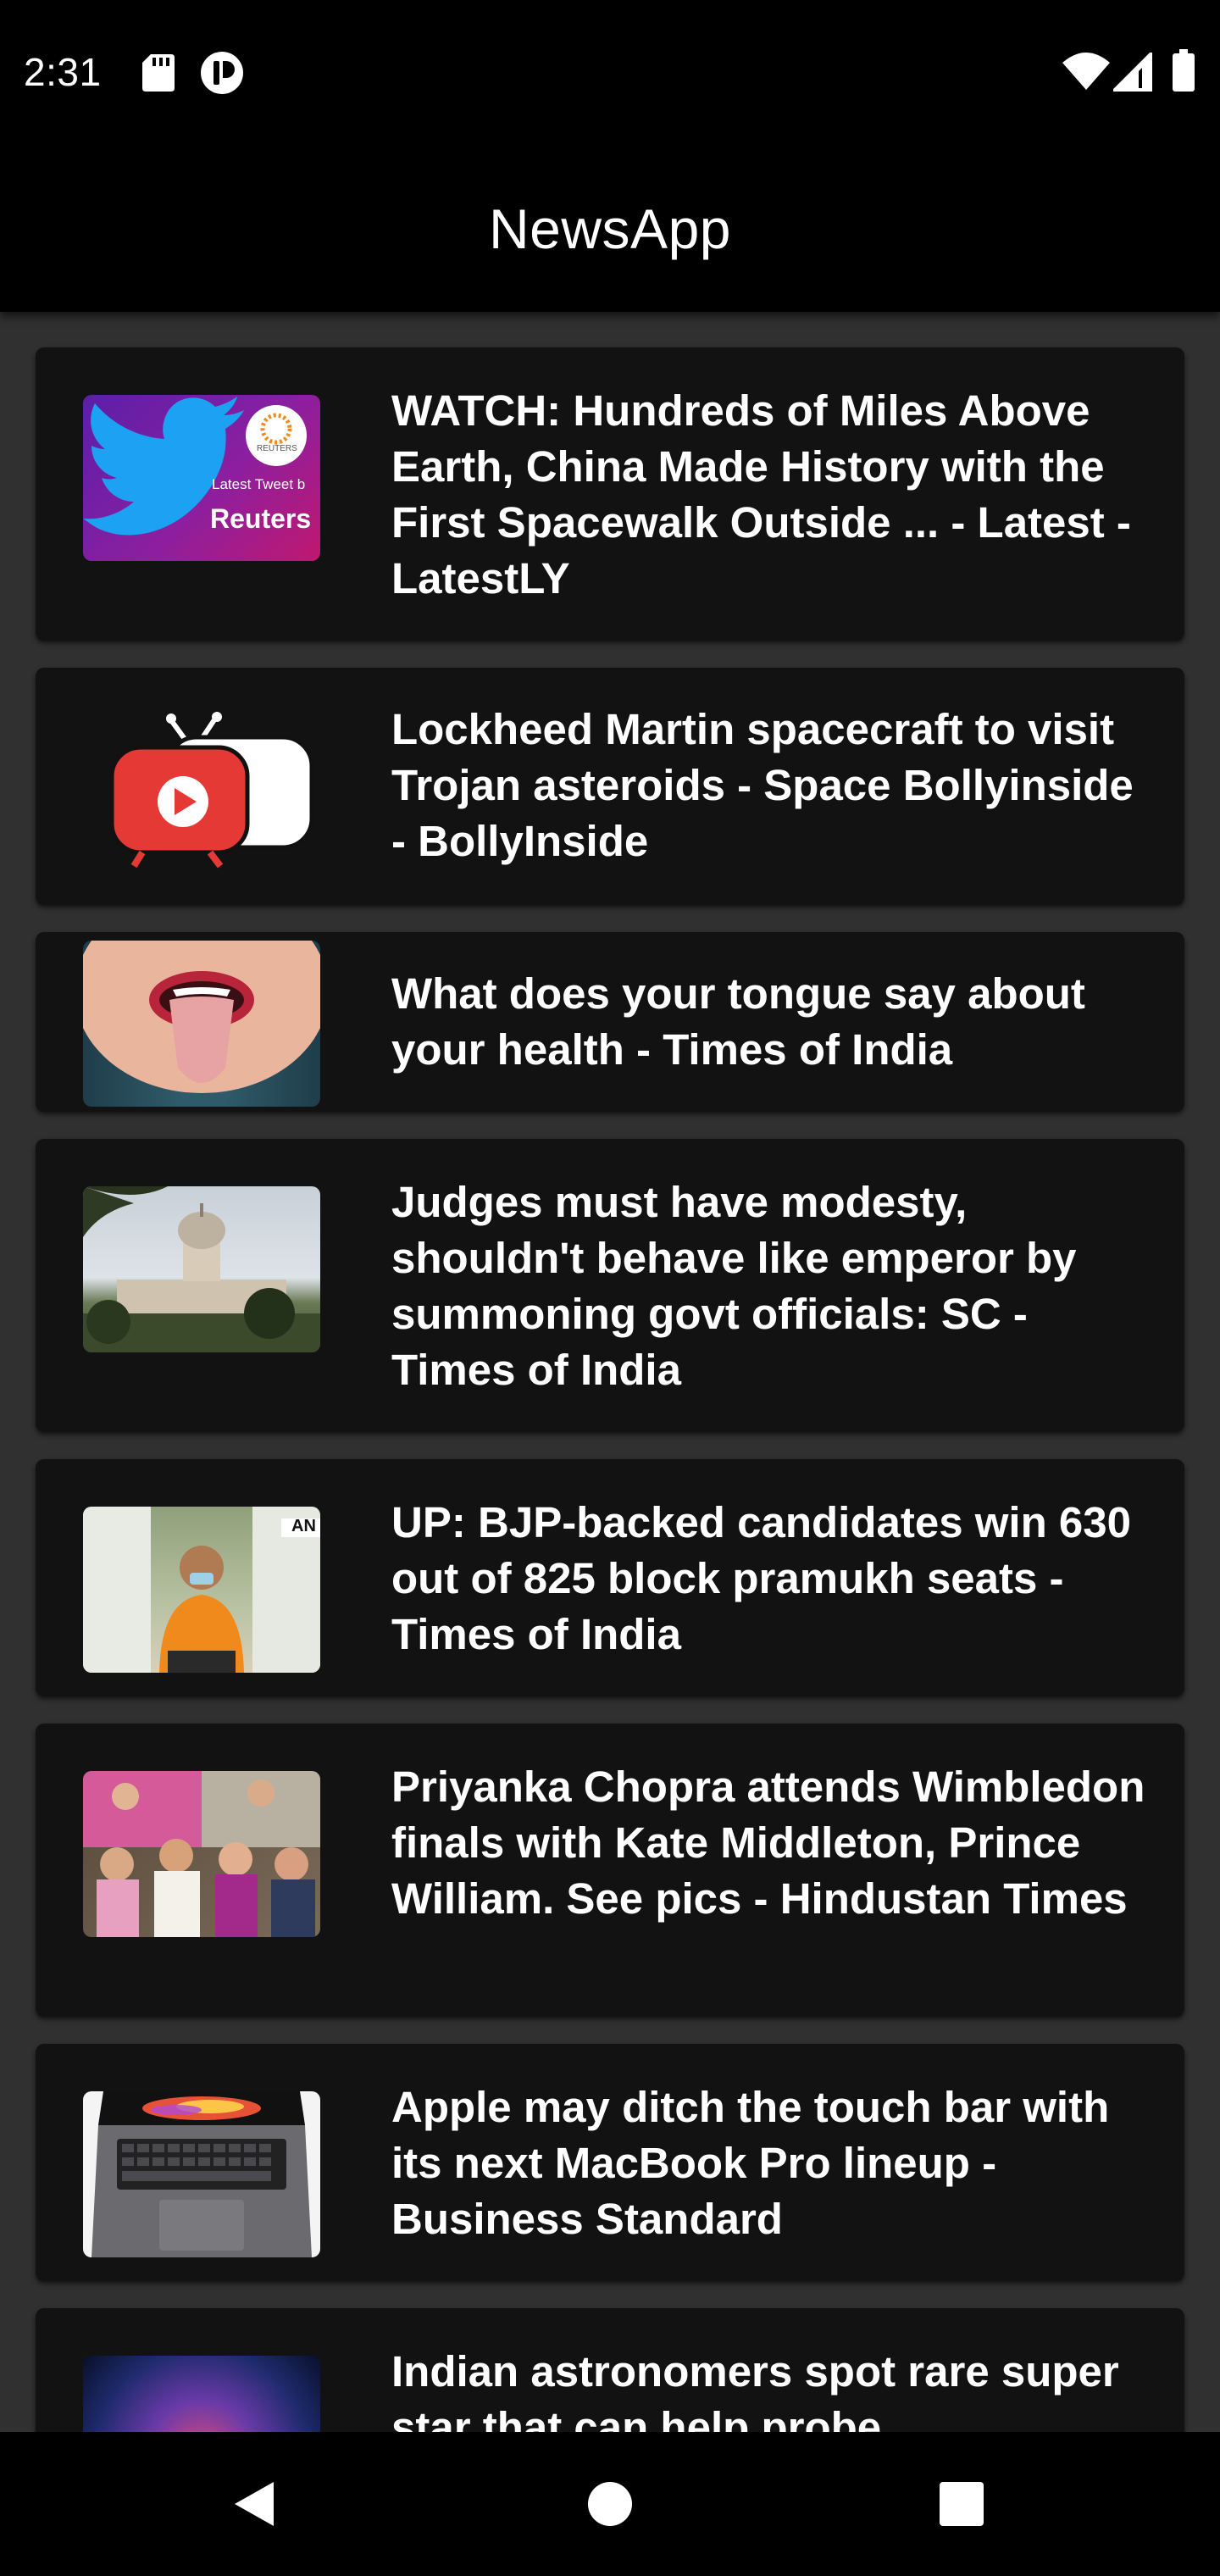  I want to click on article-thumbnail: REUTERS Latest Tweet b Reuters, so click(201, 478).